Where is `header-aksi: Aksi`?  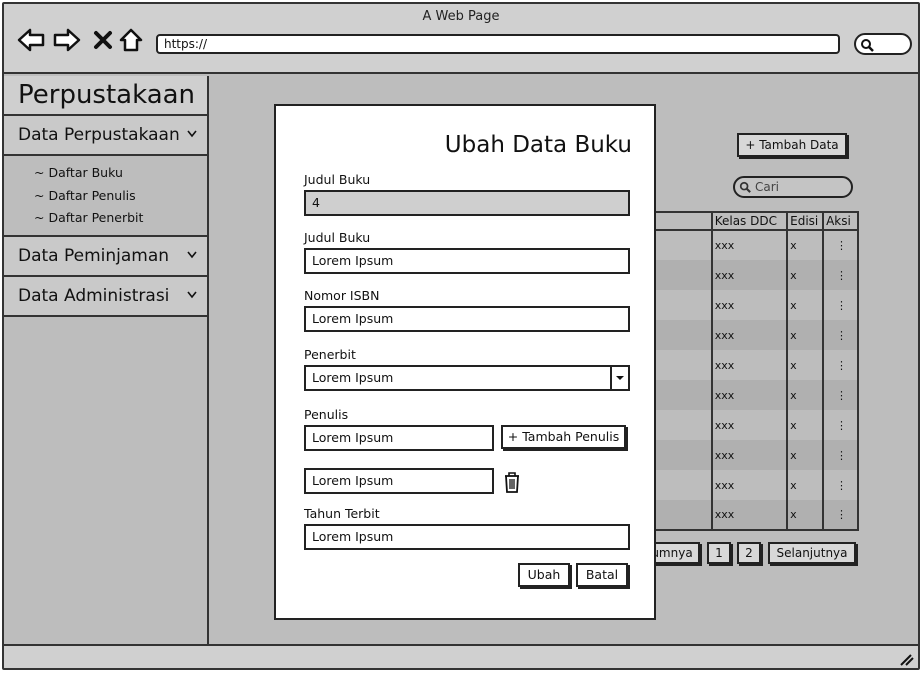 header-aksi: Aksi is located at coordinates (840, 221).